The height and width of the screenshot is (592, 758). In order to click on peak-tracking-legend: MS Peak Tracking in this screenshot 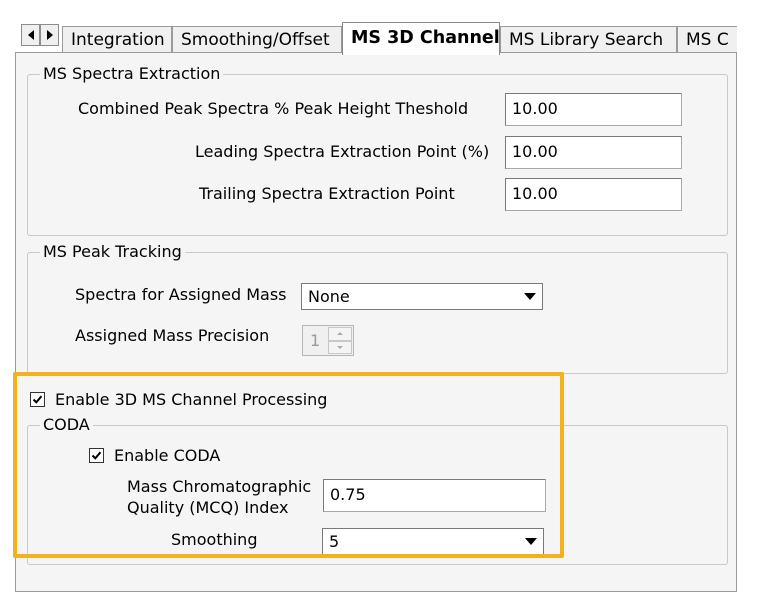, I will do `click(112, 251)`.